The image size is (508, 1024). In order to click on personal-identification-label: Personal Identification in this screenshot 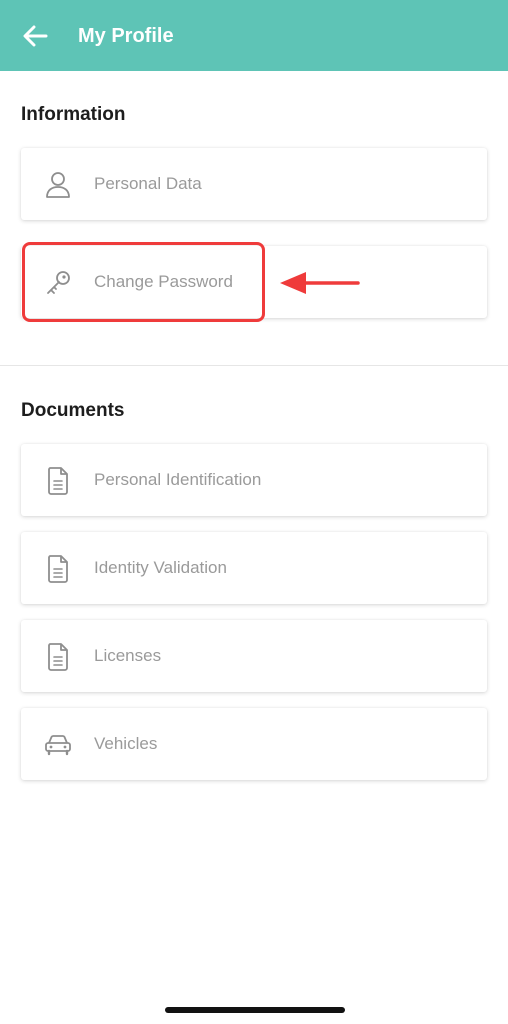, I will do `click(178, 479)`.